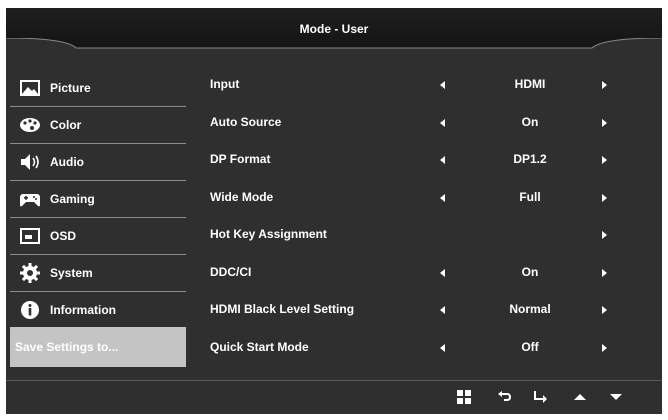  I want to click on sidebar-item-label: Audio, so click(67, 162).